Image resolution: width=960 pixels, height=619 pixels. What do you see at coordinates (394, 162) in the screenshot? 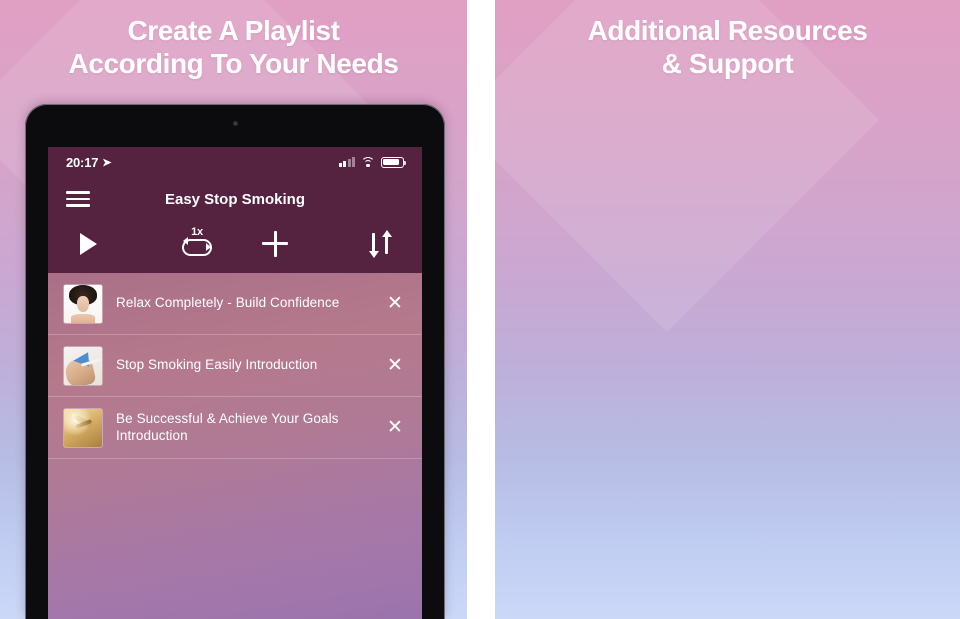
I see `battery-icon` at bounding box center [394, 162].